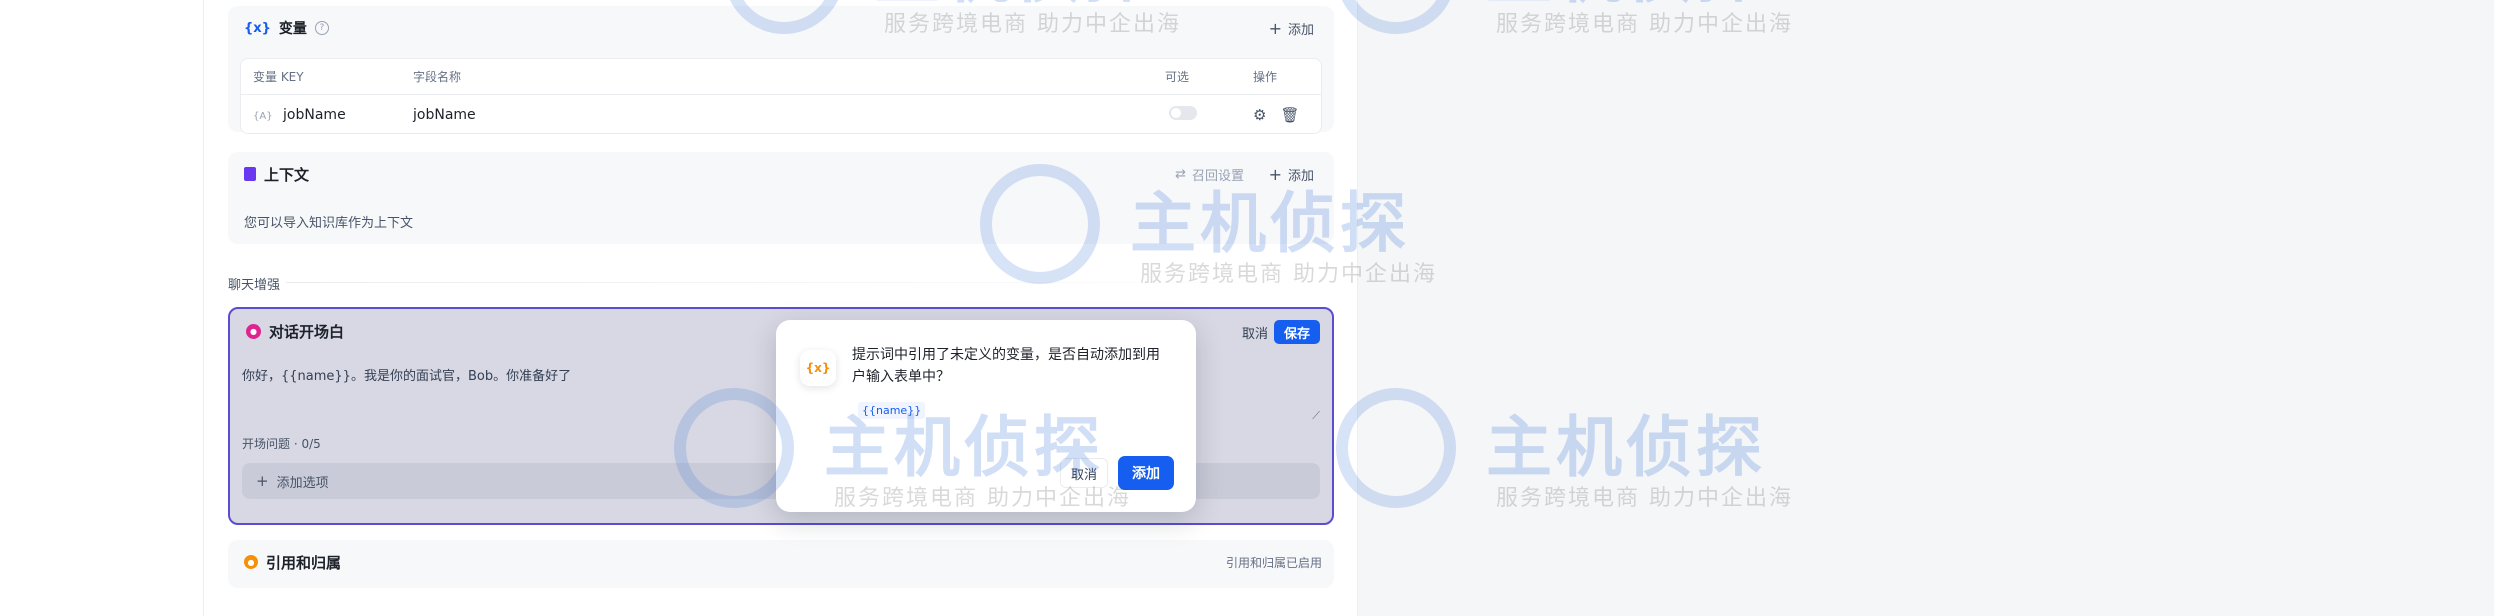 The image size is (2494, 616). What do you see at coordinates (281, 444) in the screenshot?
I see `opening-questions-label: 开场问题 · 0/5` at bounding box center [281, 444].